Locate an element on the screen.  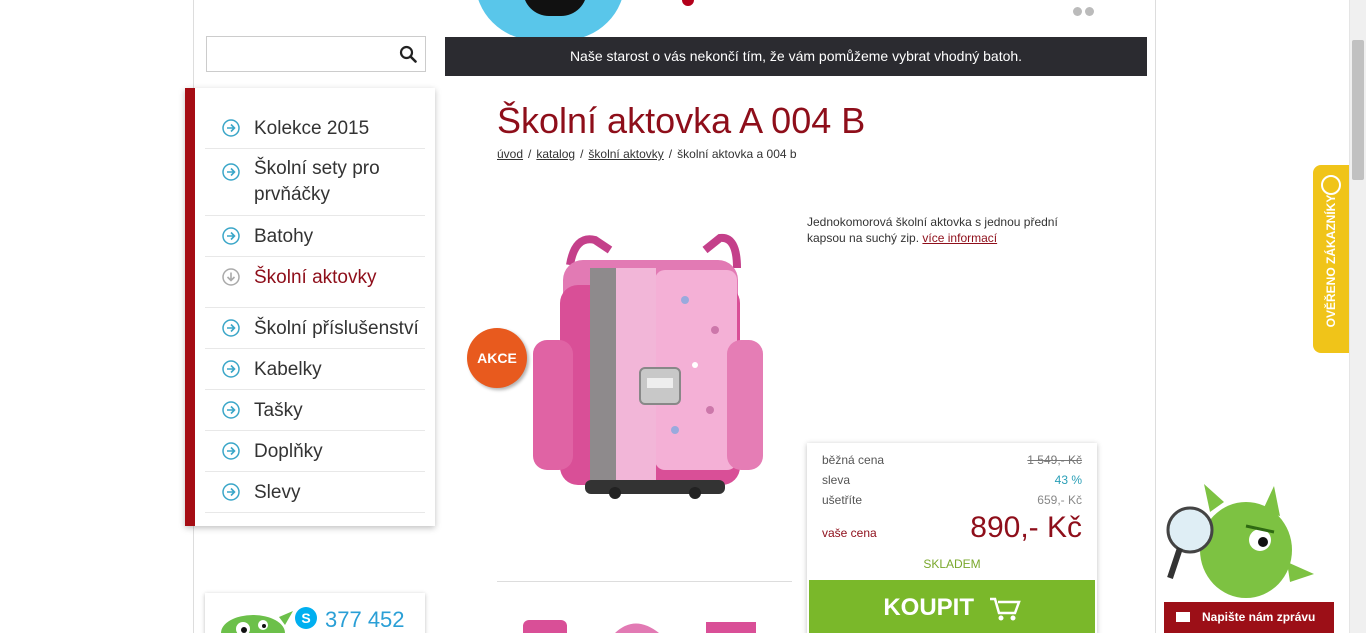
savings-value: 659,- Kč is located at coordinates (1059, 500).